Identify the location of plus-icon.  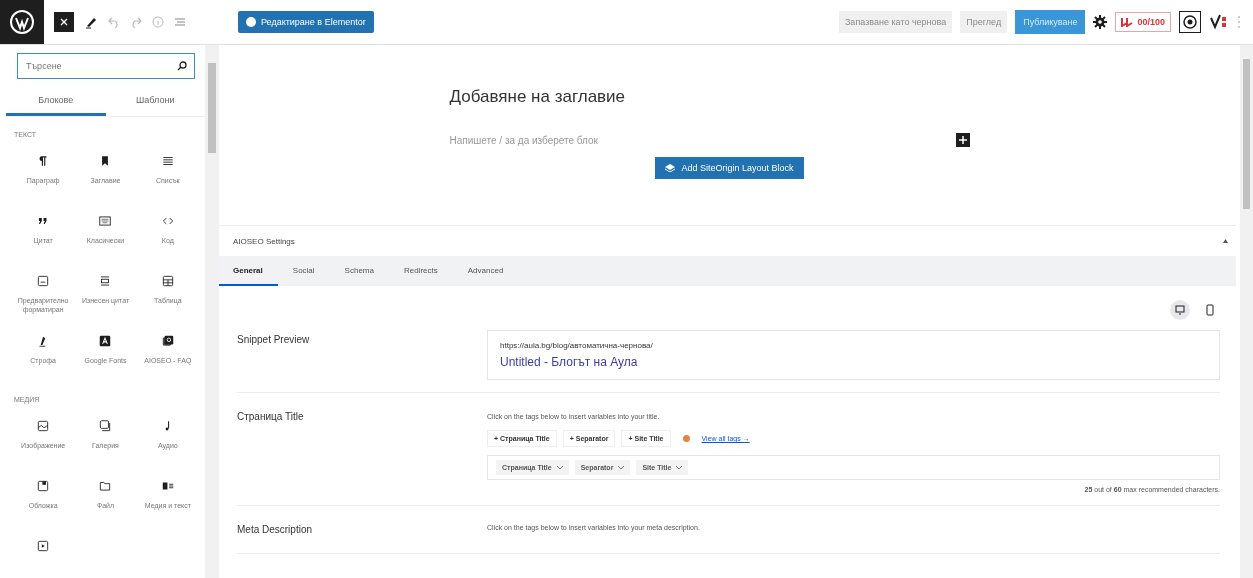
(962, 140).